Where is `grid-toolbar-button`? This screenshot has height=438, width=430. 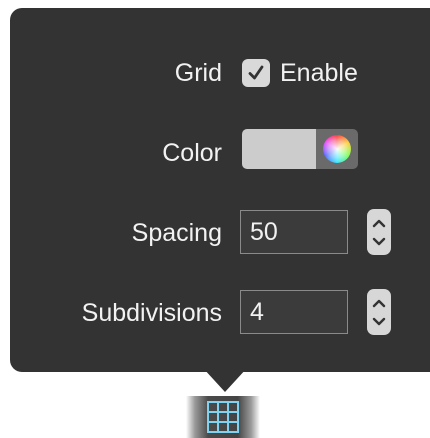 grid-toolbar-button is located at coordinates (223, 417).